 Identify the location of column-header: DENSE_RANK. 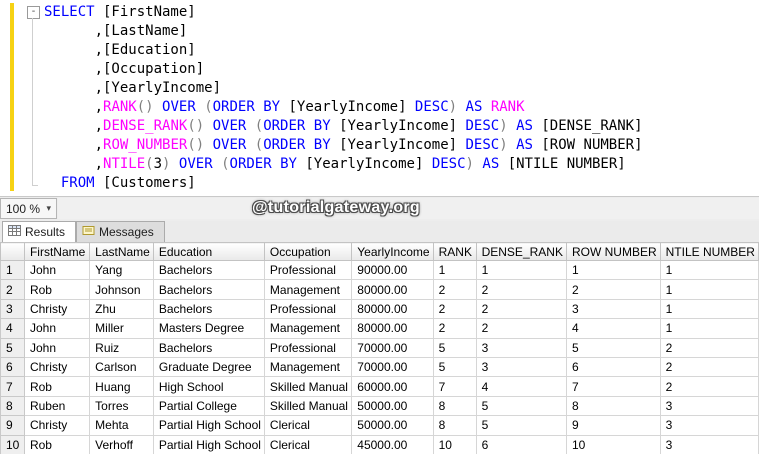
(521, 251).